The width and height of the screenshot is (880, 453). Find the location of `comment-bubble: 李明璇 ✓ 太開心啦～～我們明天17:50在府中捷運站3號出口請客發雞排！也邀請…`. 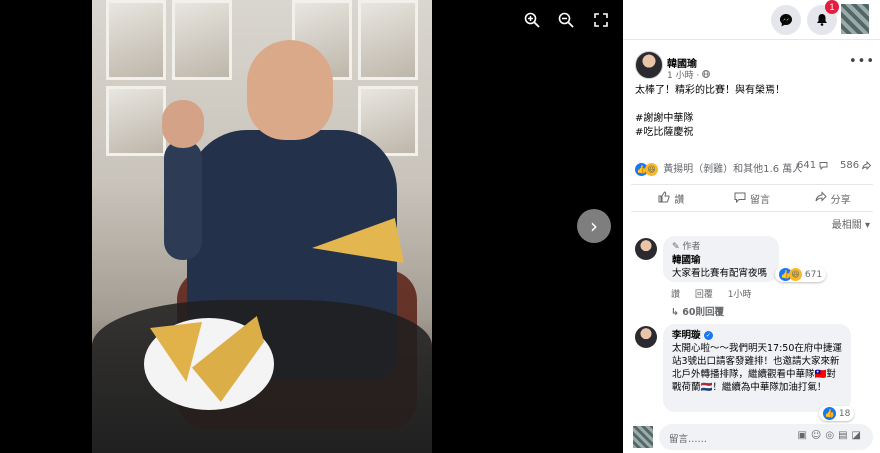

comment-bubble: 李明璇 ✓ 太開心啦～～我們明天17:50在府中捷運站3號出口請客發雞排！也邀請… is located at coordinates (757, 368).